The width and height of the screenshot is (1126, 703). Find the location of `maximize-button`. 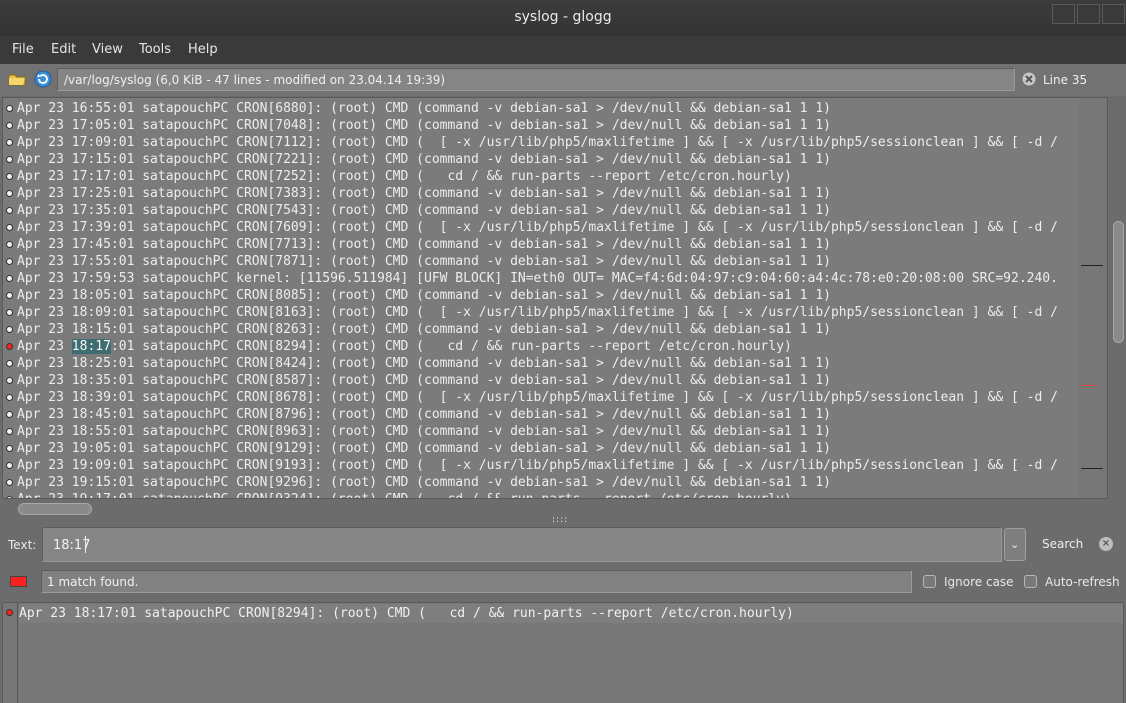

maximize-button is located at coordinates (1088, 14).